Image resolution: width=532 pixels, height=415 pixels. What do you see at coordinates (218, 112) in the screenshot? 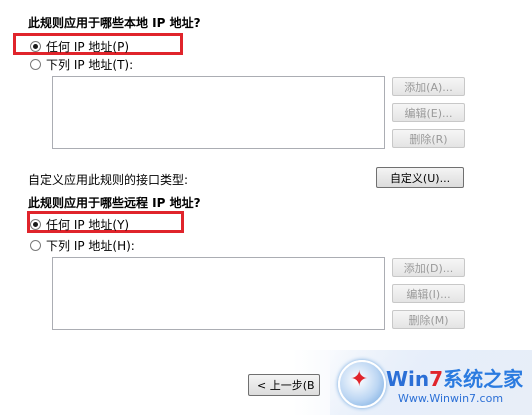
I see `local-ip-listbox` at bounding box center [218, 112].